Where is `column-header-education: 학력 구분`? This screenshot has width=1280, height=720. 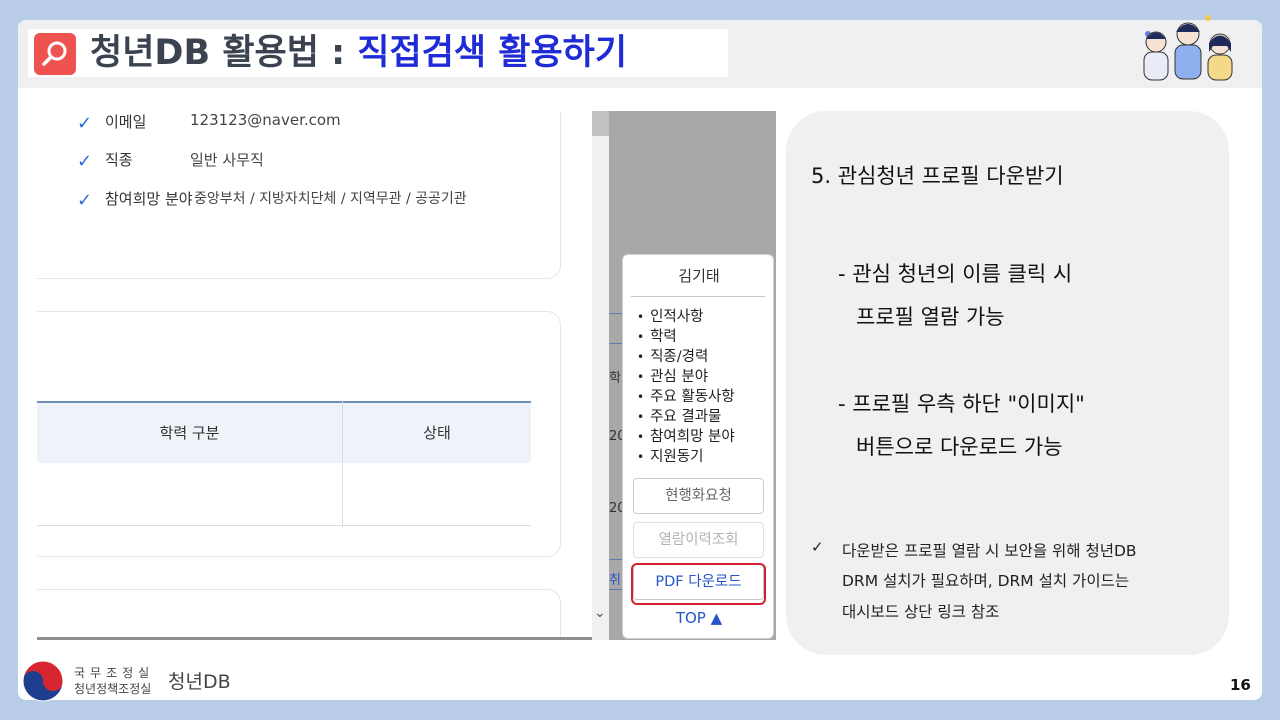 column-header-education: 학력 구분 is located at coordinates (189, 433).